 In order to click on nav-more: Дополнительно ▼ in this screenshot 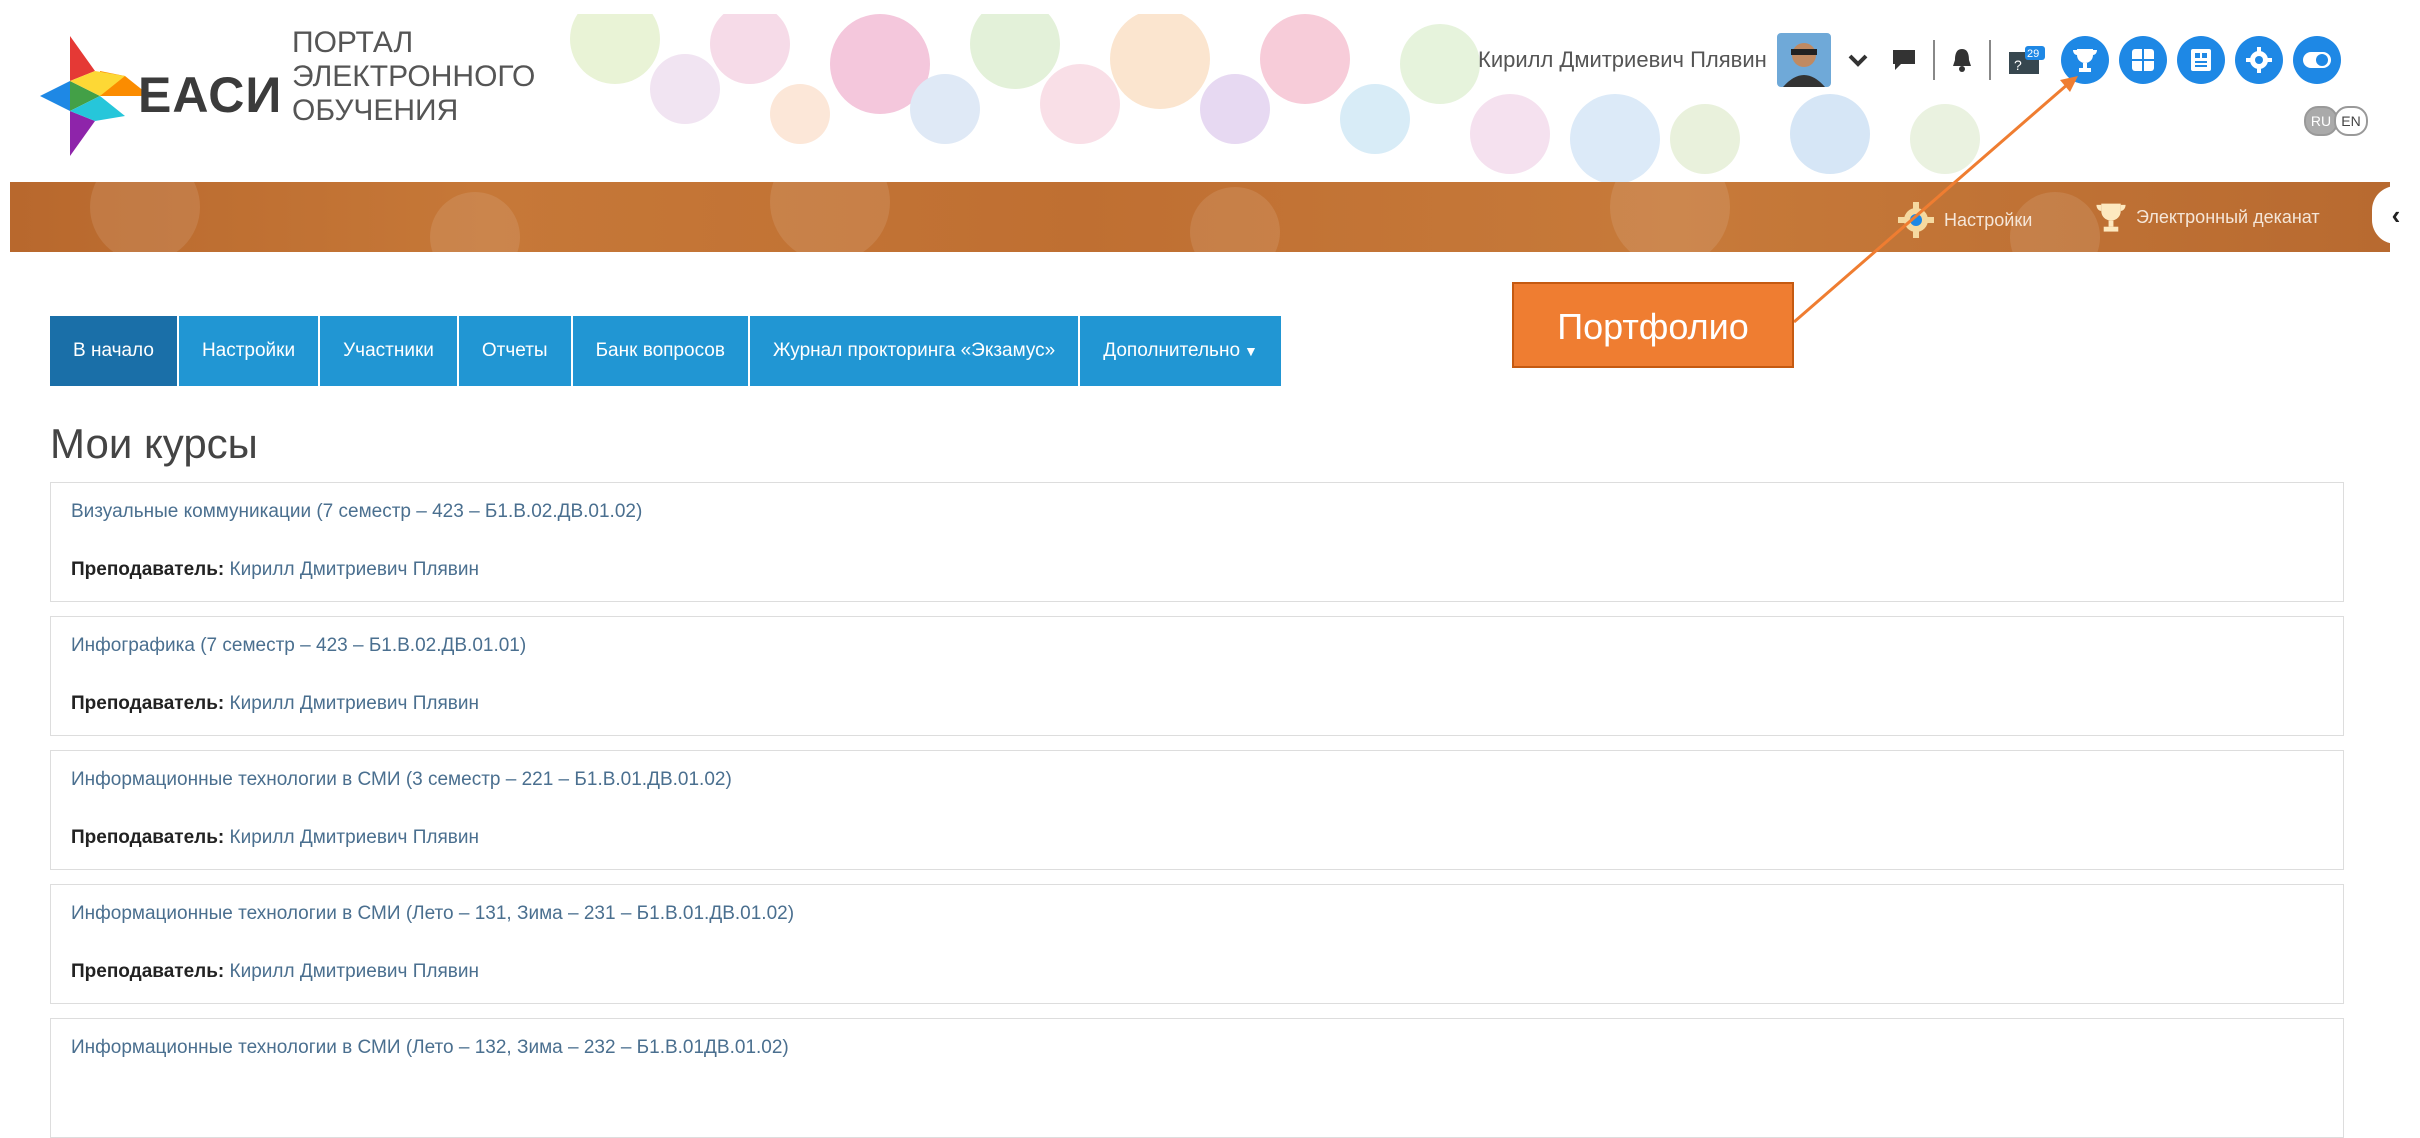, I will do `click(1181, 351)`.